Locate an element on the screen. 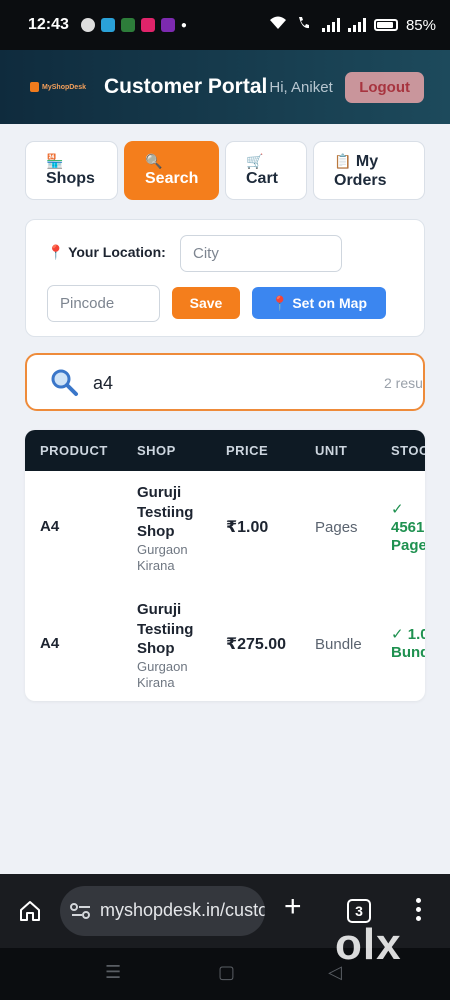 The height and width of the screenshot is (1000, 450). tab-shops: 🏪 Shops is located at coordinates (71, 170).